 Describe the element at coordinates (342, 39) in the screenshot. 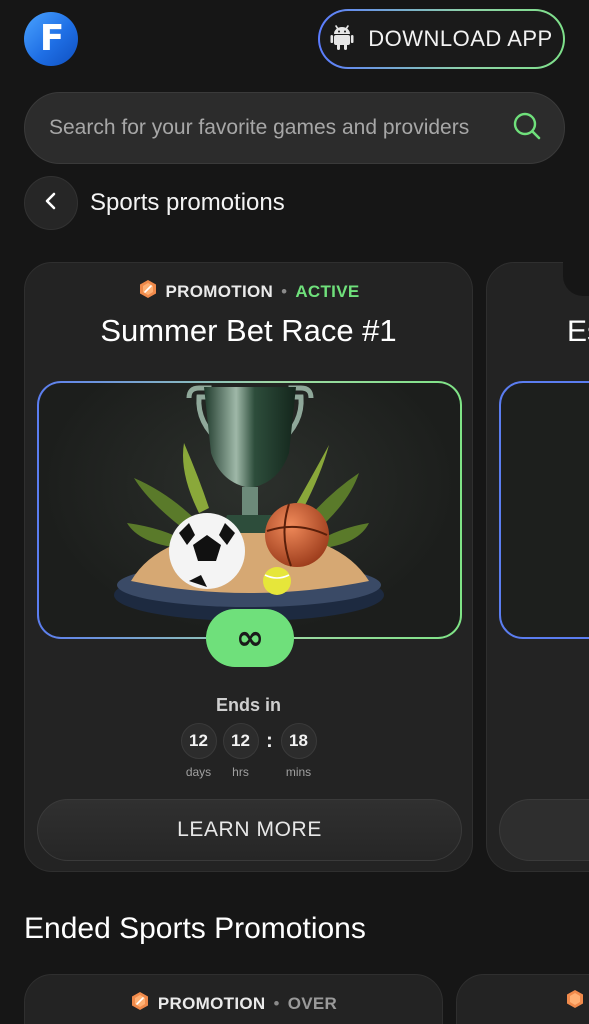

I see `android-icon` at that location.